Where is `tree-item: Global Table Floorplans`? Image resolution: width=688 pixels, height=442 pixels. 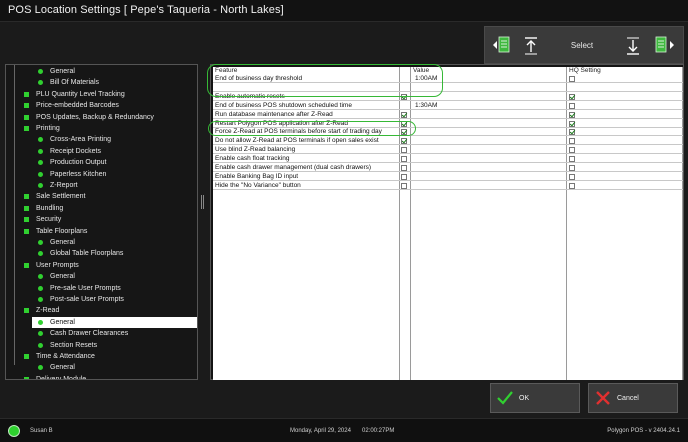 tree-item: Global Table Floorplans is located at coordinates (80, 253).